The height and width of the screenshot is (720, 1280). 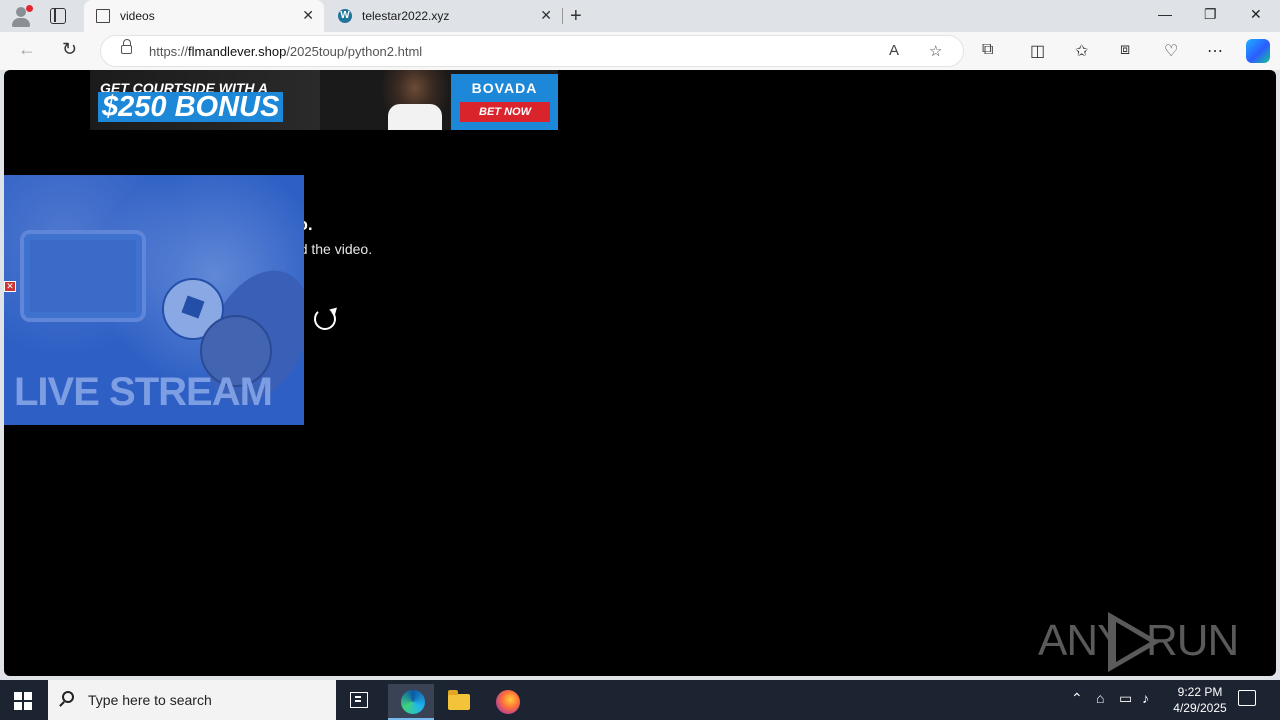 I want to click on more-options-icon: ⋯, so click(x=1215, y=51).